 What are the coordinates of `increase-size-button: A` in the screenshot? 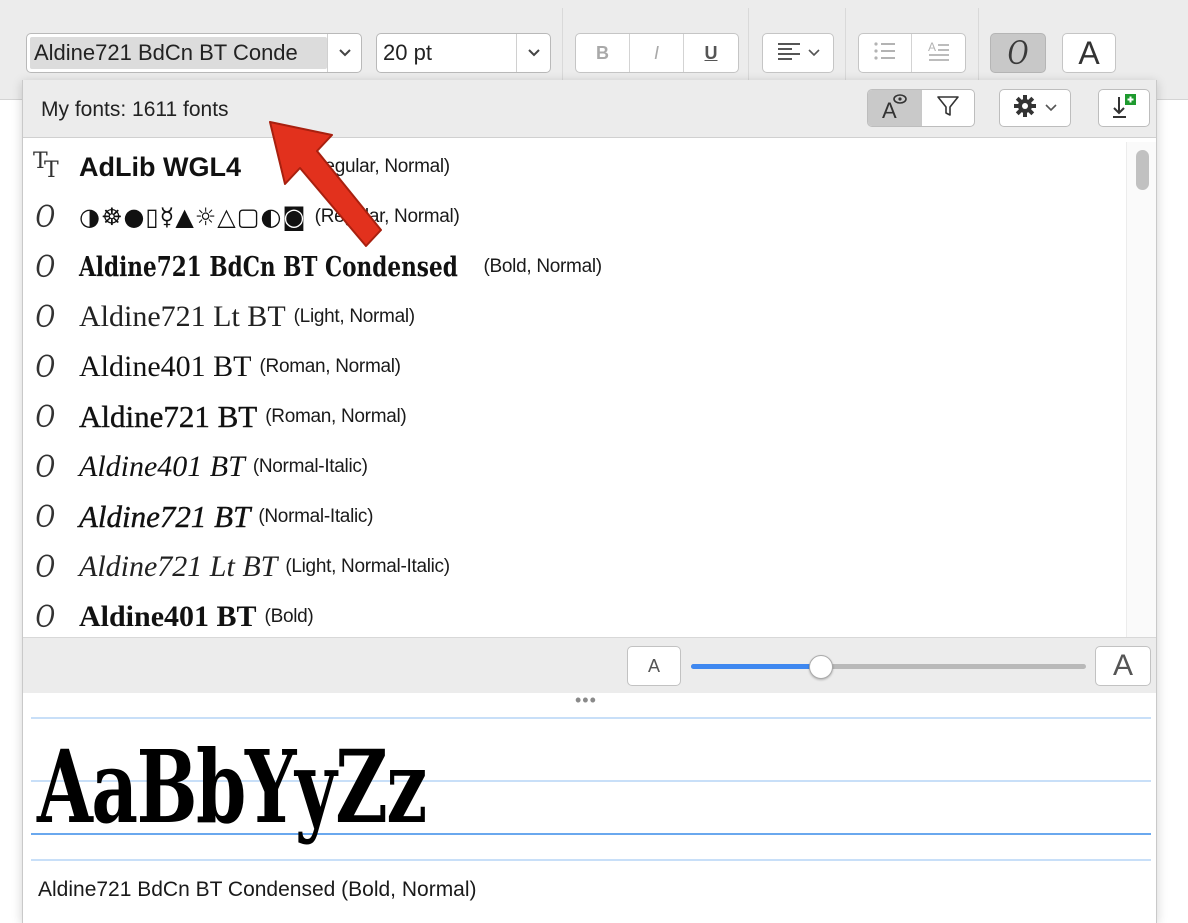 It's located at (1123, 666).